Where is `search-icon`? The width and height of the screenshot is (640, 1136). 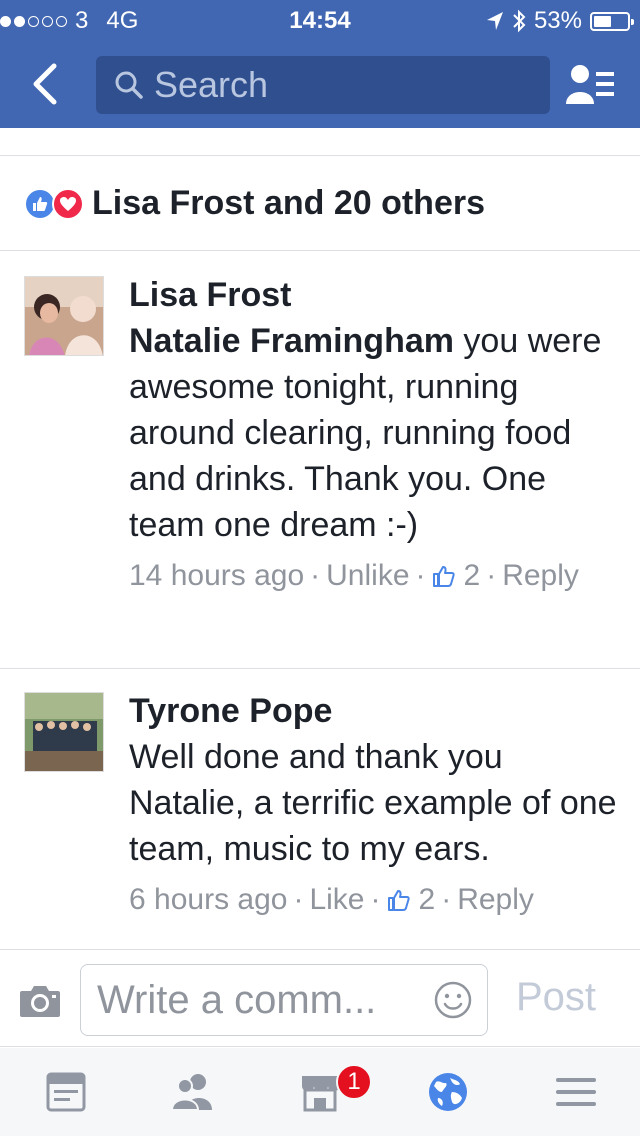
search-icon is located at coordinates (129, 85).